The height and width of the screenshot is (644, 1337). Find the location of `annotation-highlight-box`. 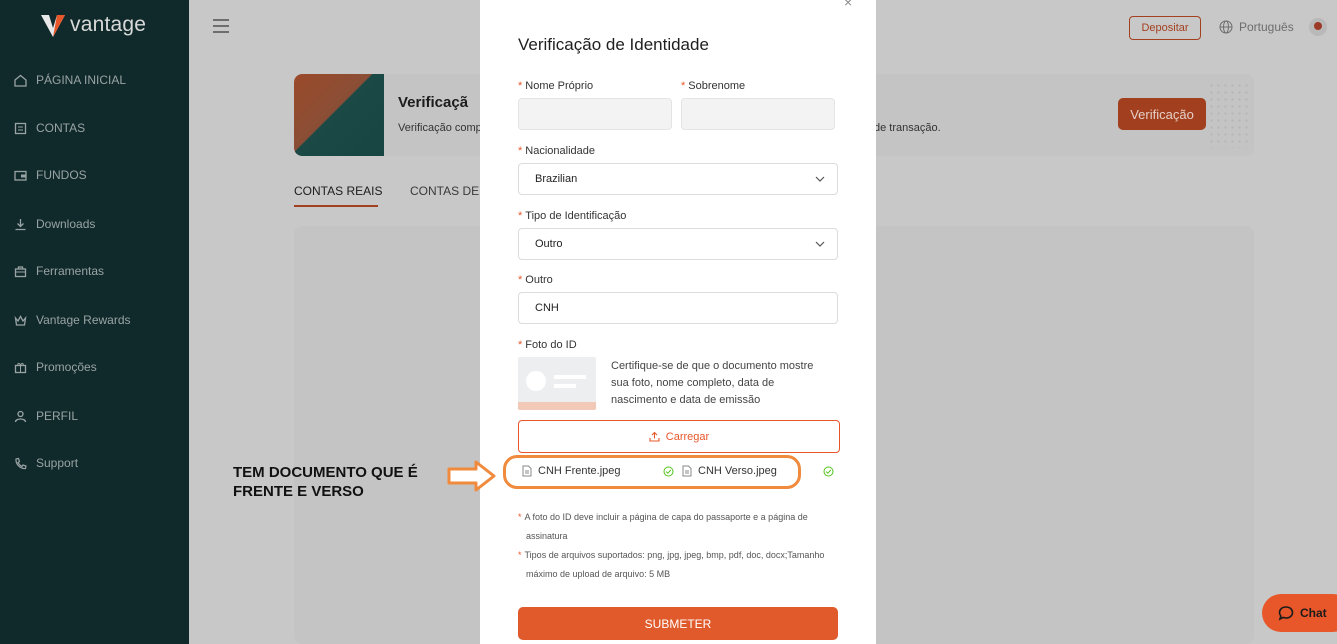

annotation-highlight-box is located at coordinates (652, 472).